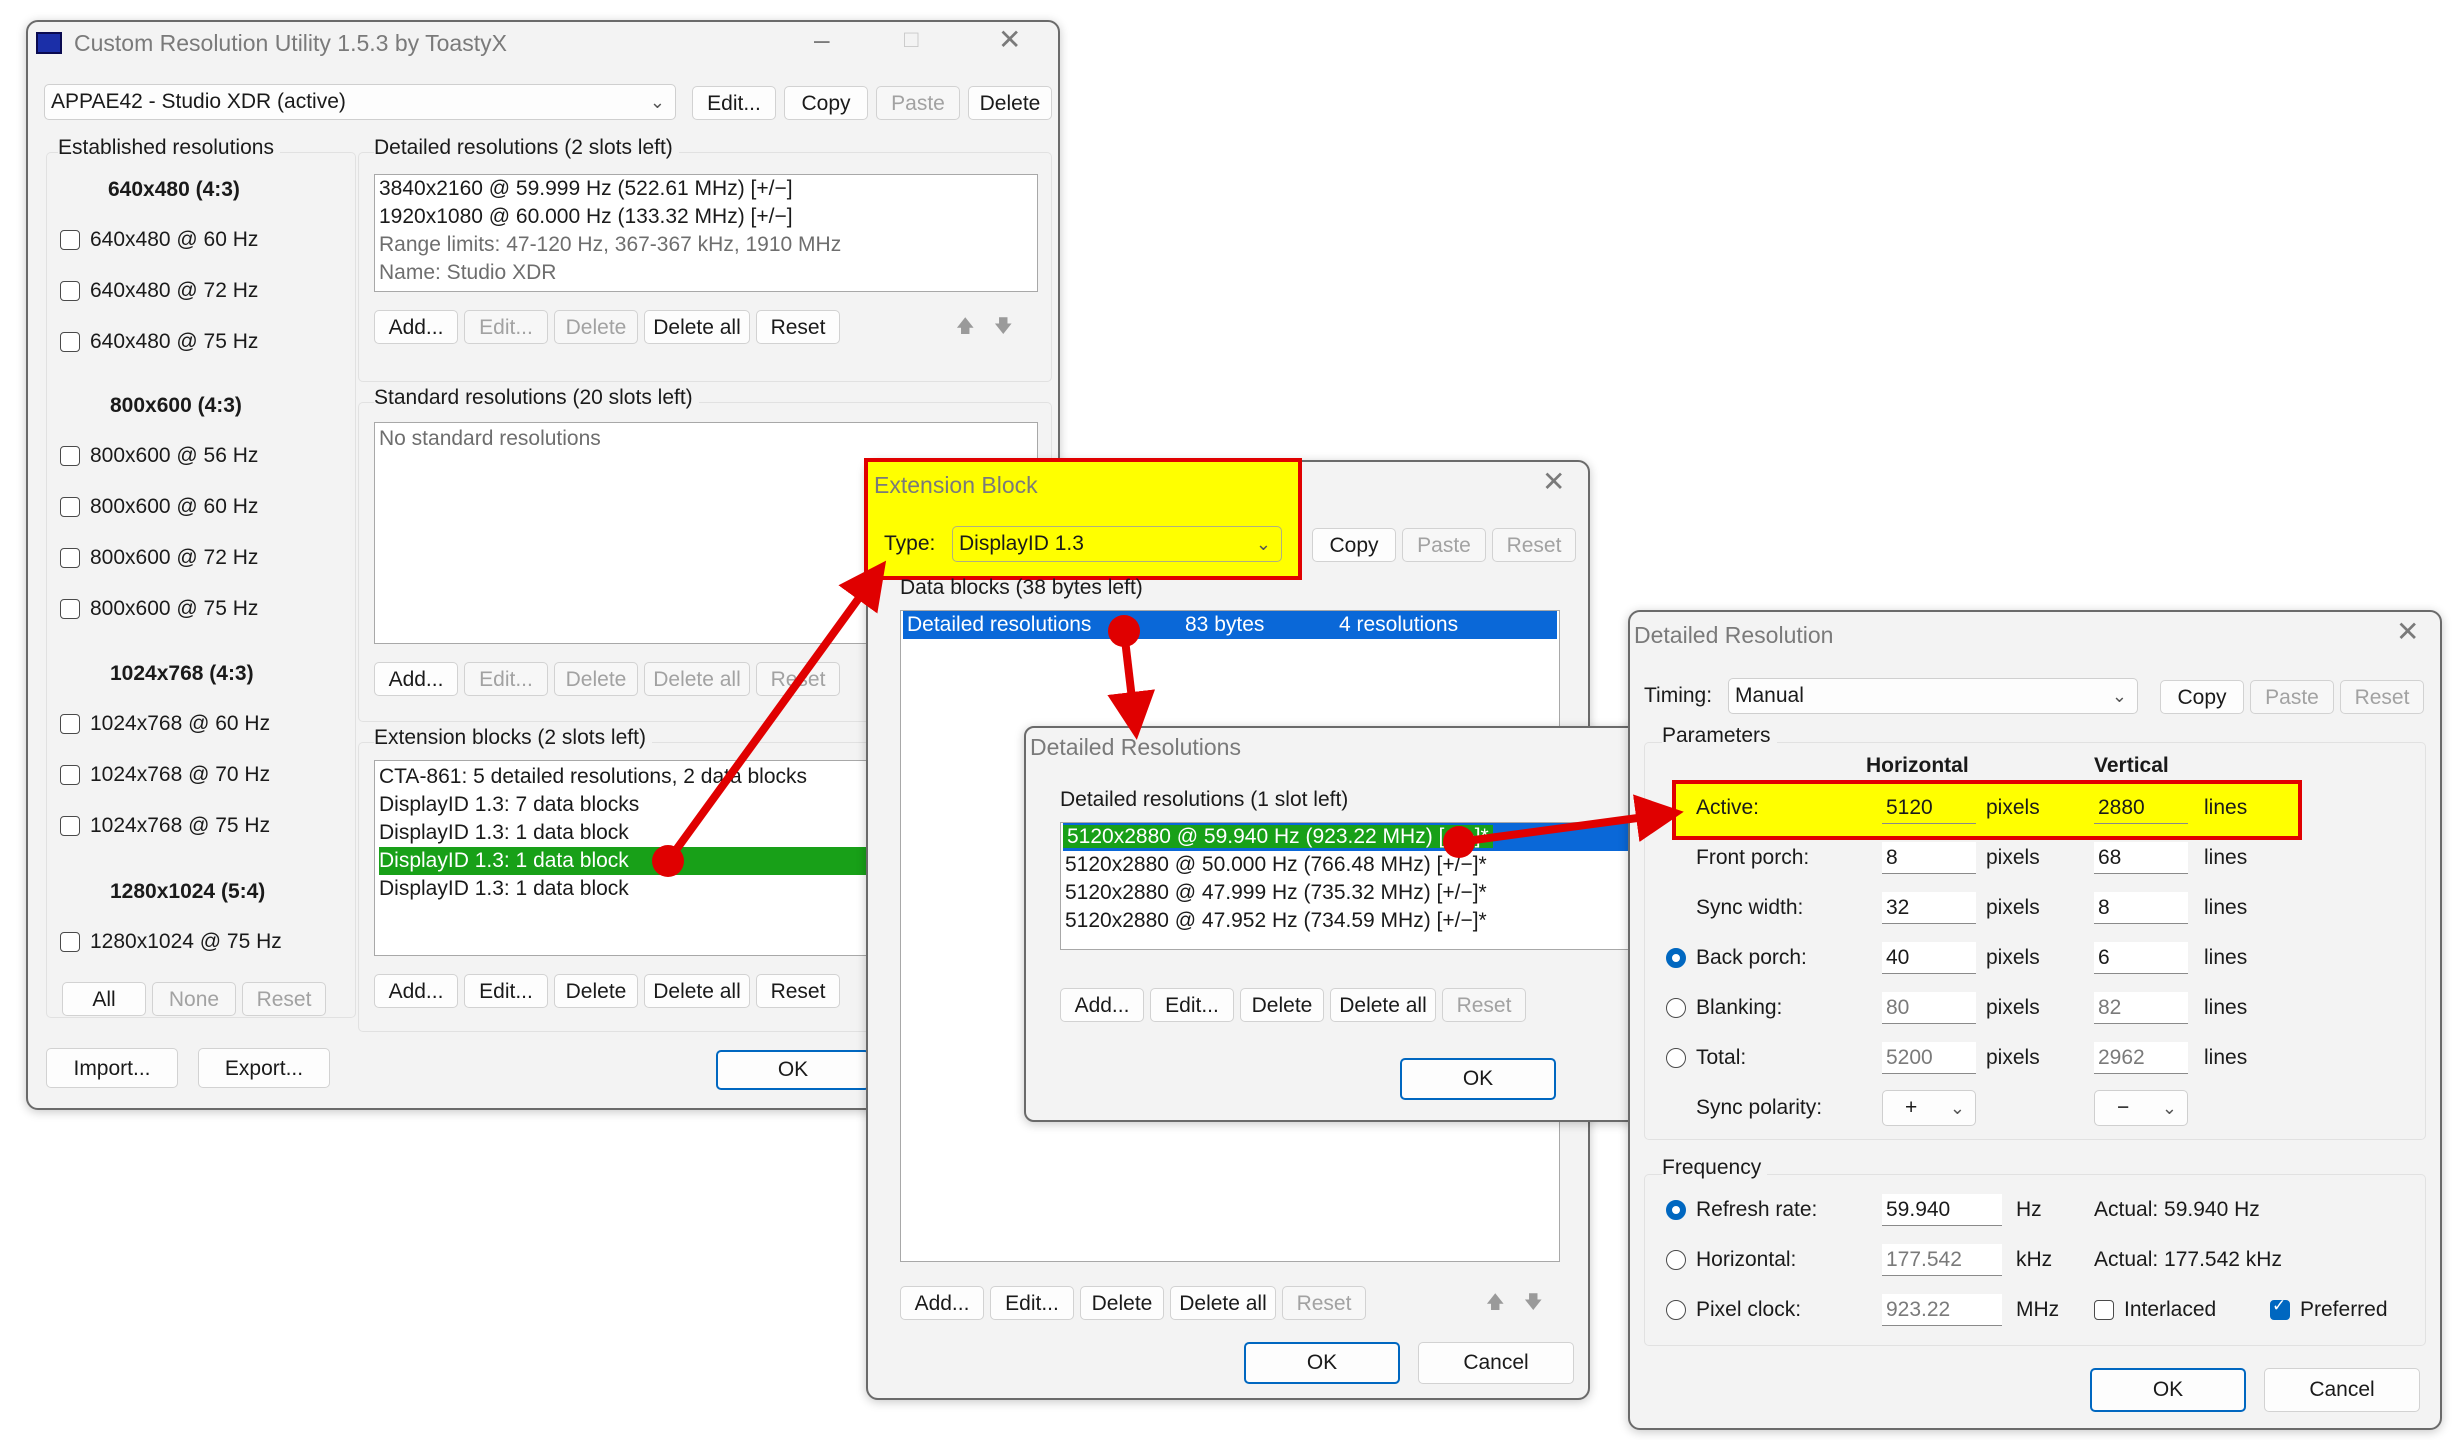  What do you see at coordinates (1168, 718) in the screenshot?
I see `annotation-arrows` at bounding box center [1168, 718].